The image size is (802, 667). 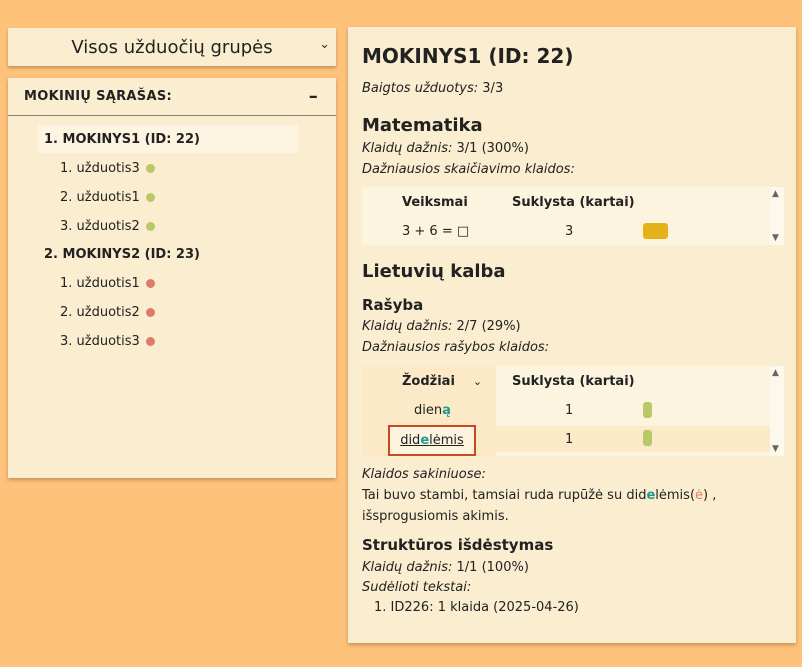 What do you see at coordinates (407, 567) in the screenshot?
I see `structure-rate-label: Klaidų dažnis:` at bounding box center [407, 567].